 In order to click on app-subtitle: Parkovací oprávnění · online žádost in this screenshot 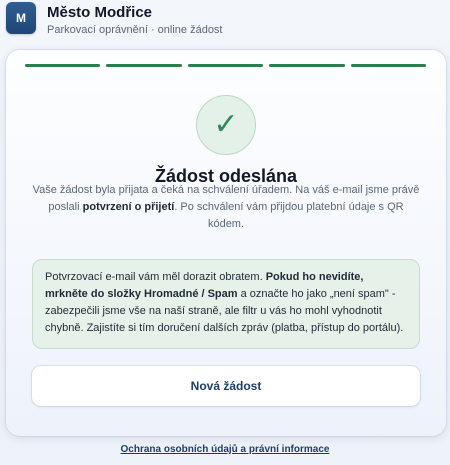, I will do `click(135, 30)`.